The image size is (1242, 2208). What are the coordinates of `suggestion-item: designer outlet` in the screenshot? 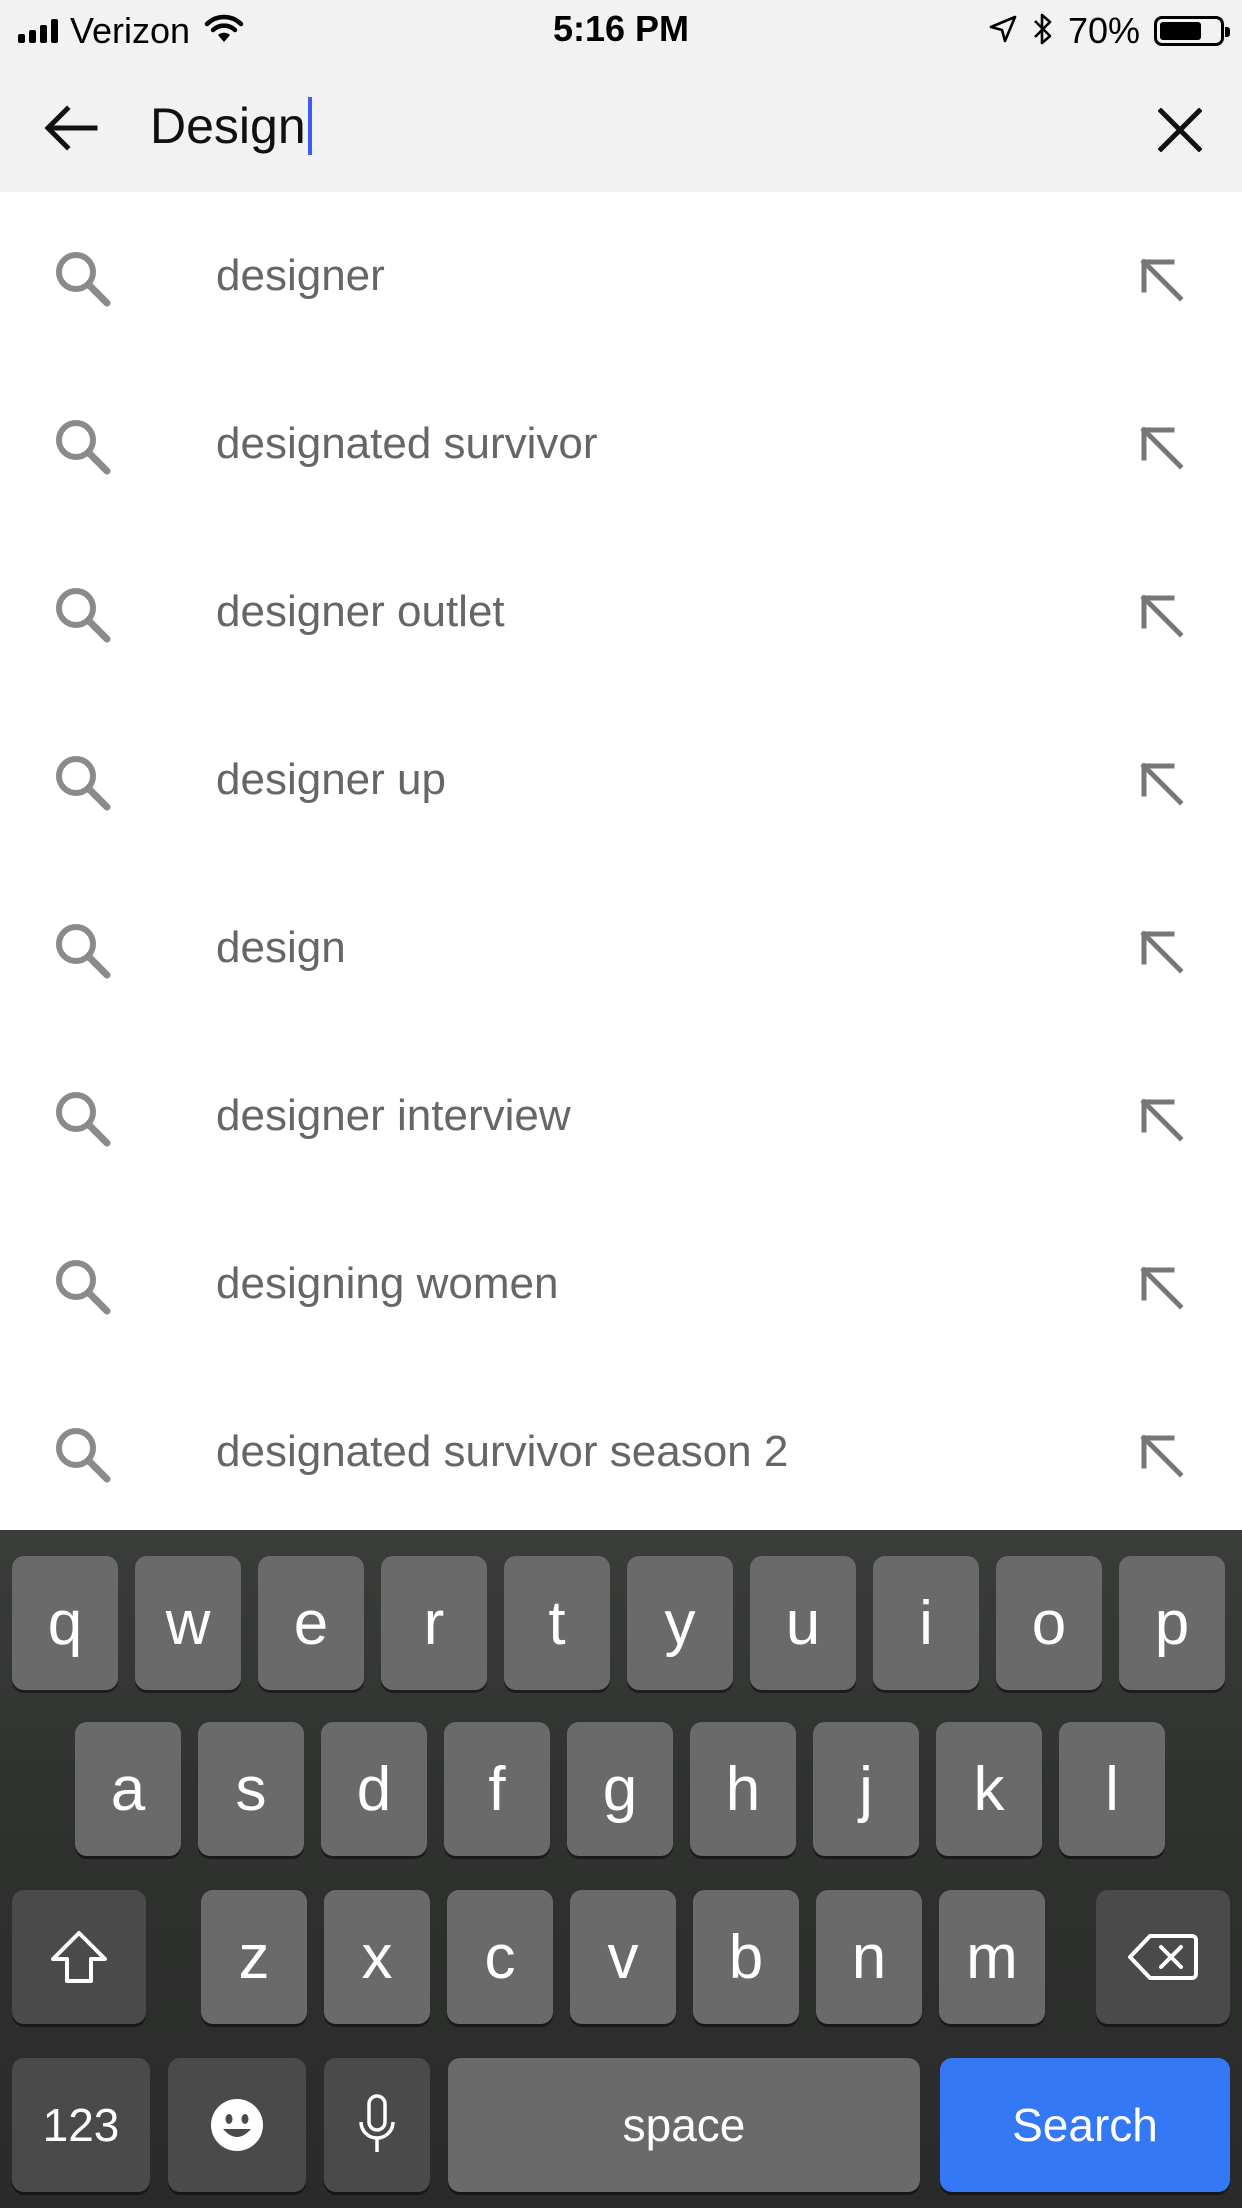 It's located at (621, 612).